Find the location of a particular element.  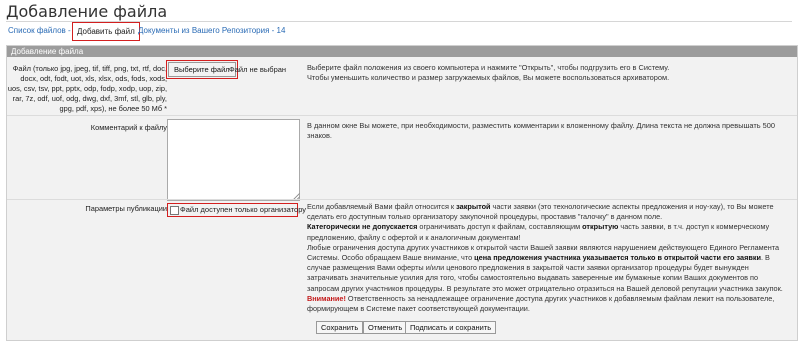

page-title: Добавление файла is located at coordinates (87, 11).